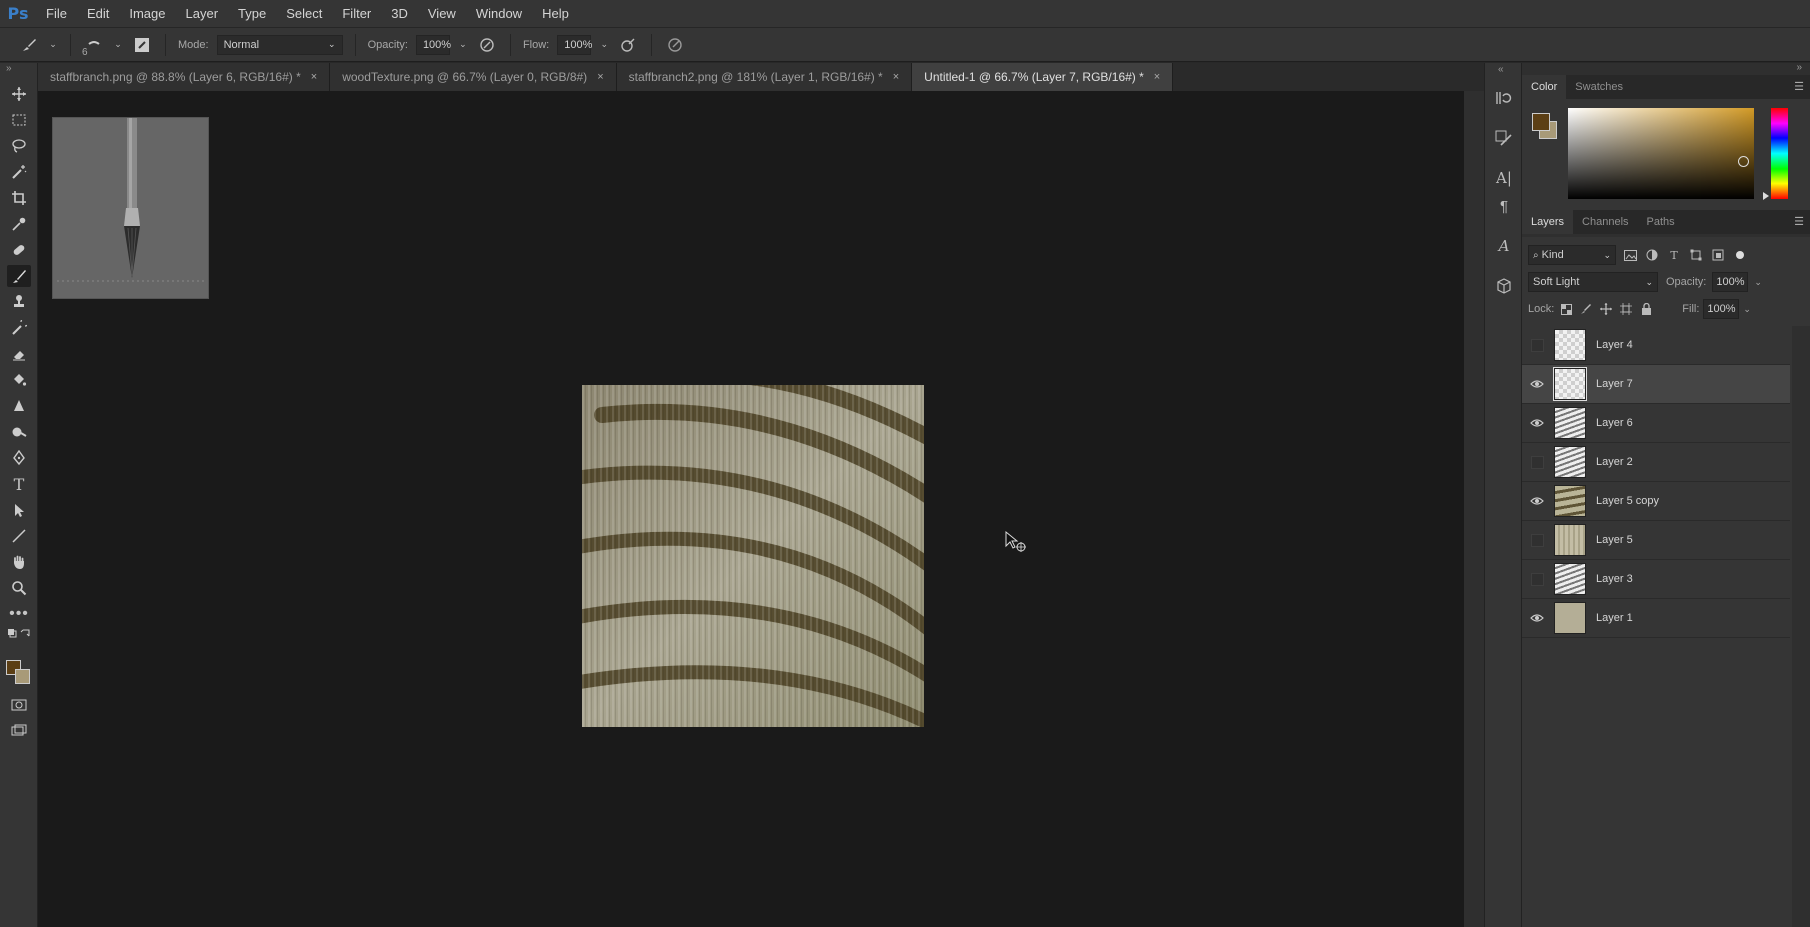 This screenshot has height=927, width=1810. Describe the element at coordinates (499, 14) in the screenshot. I see `menu-window: Window` at that location.